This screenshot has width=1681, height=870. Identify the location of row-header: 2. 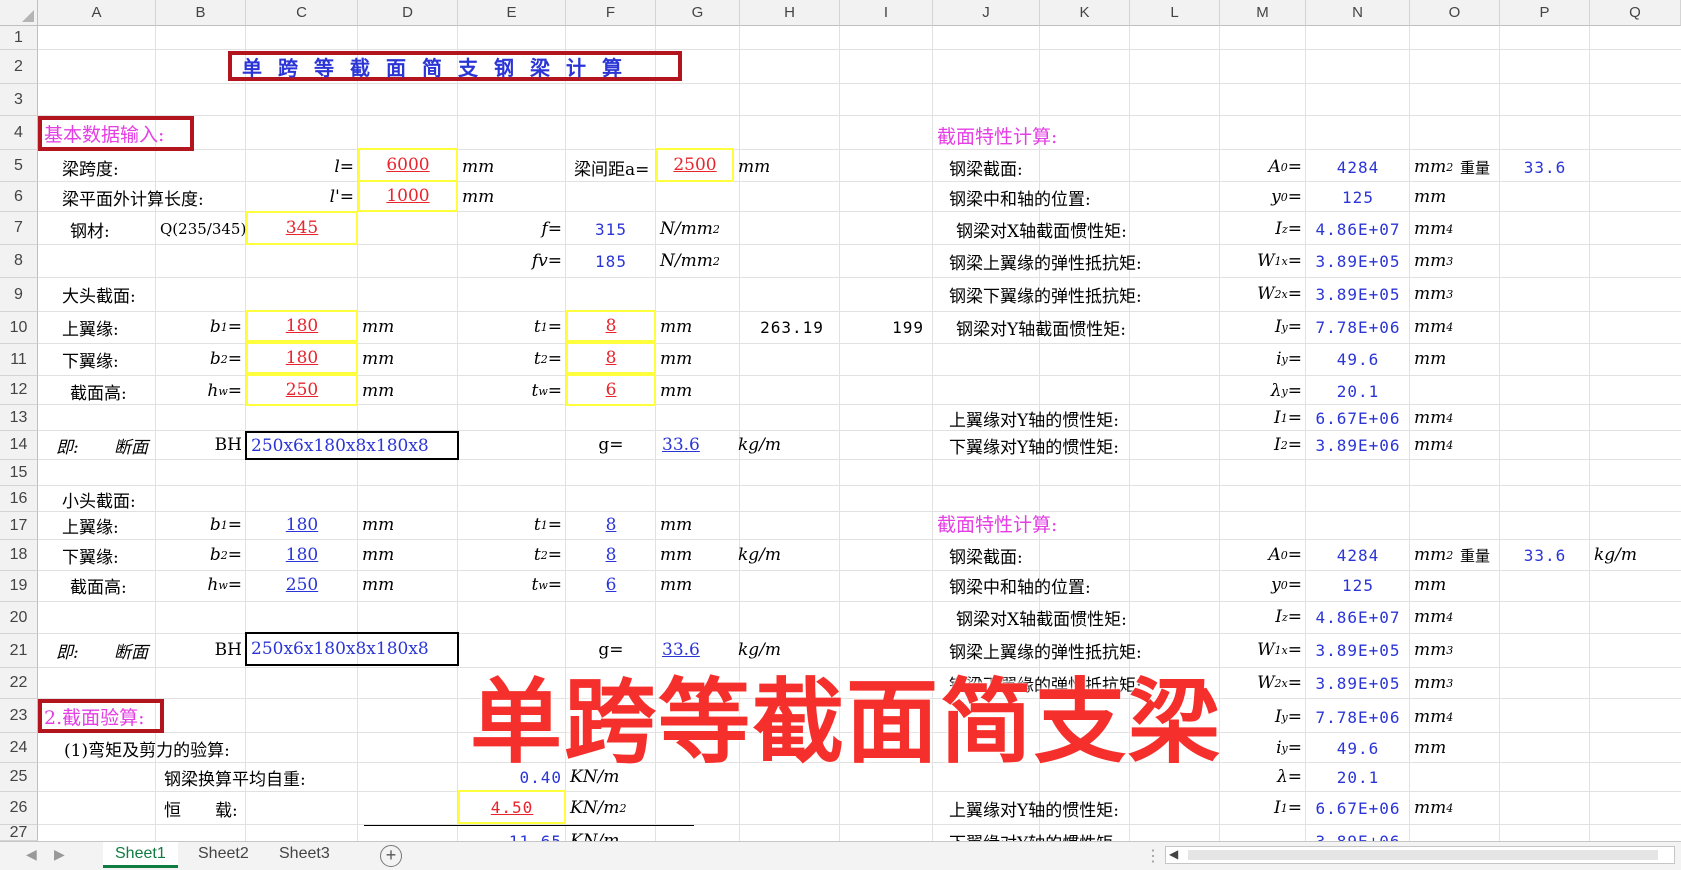
(19, 67).